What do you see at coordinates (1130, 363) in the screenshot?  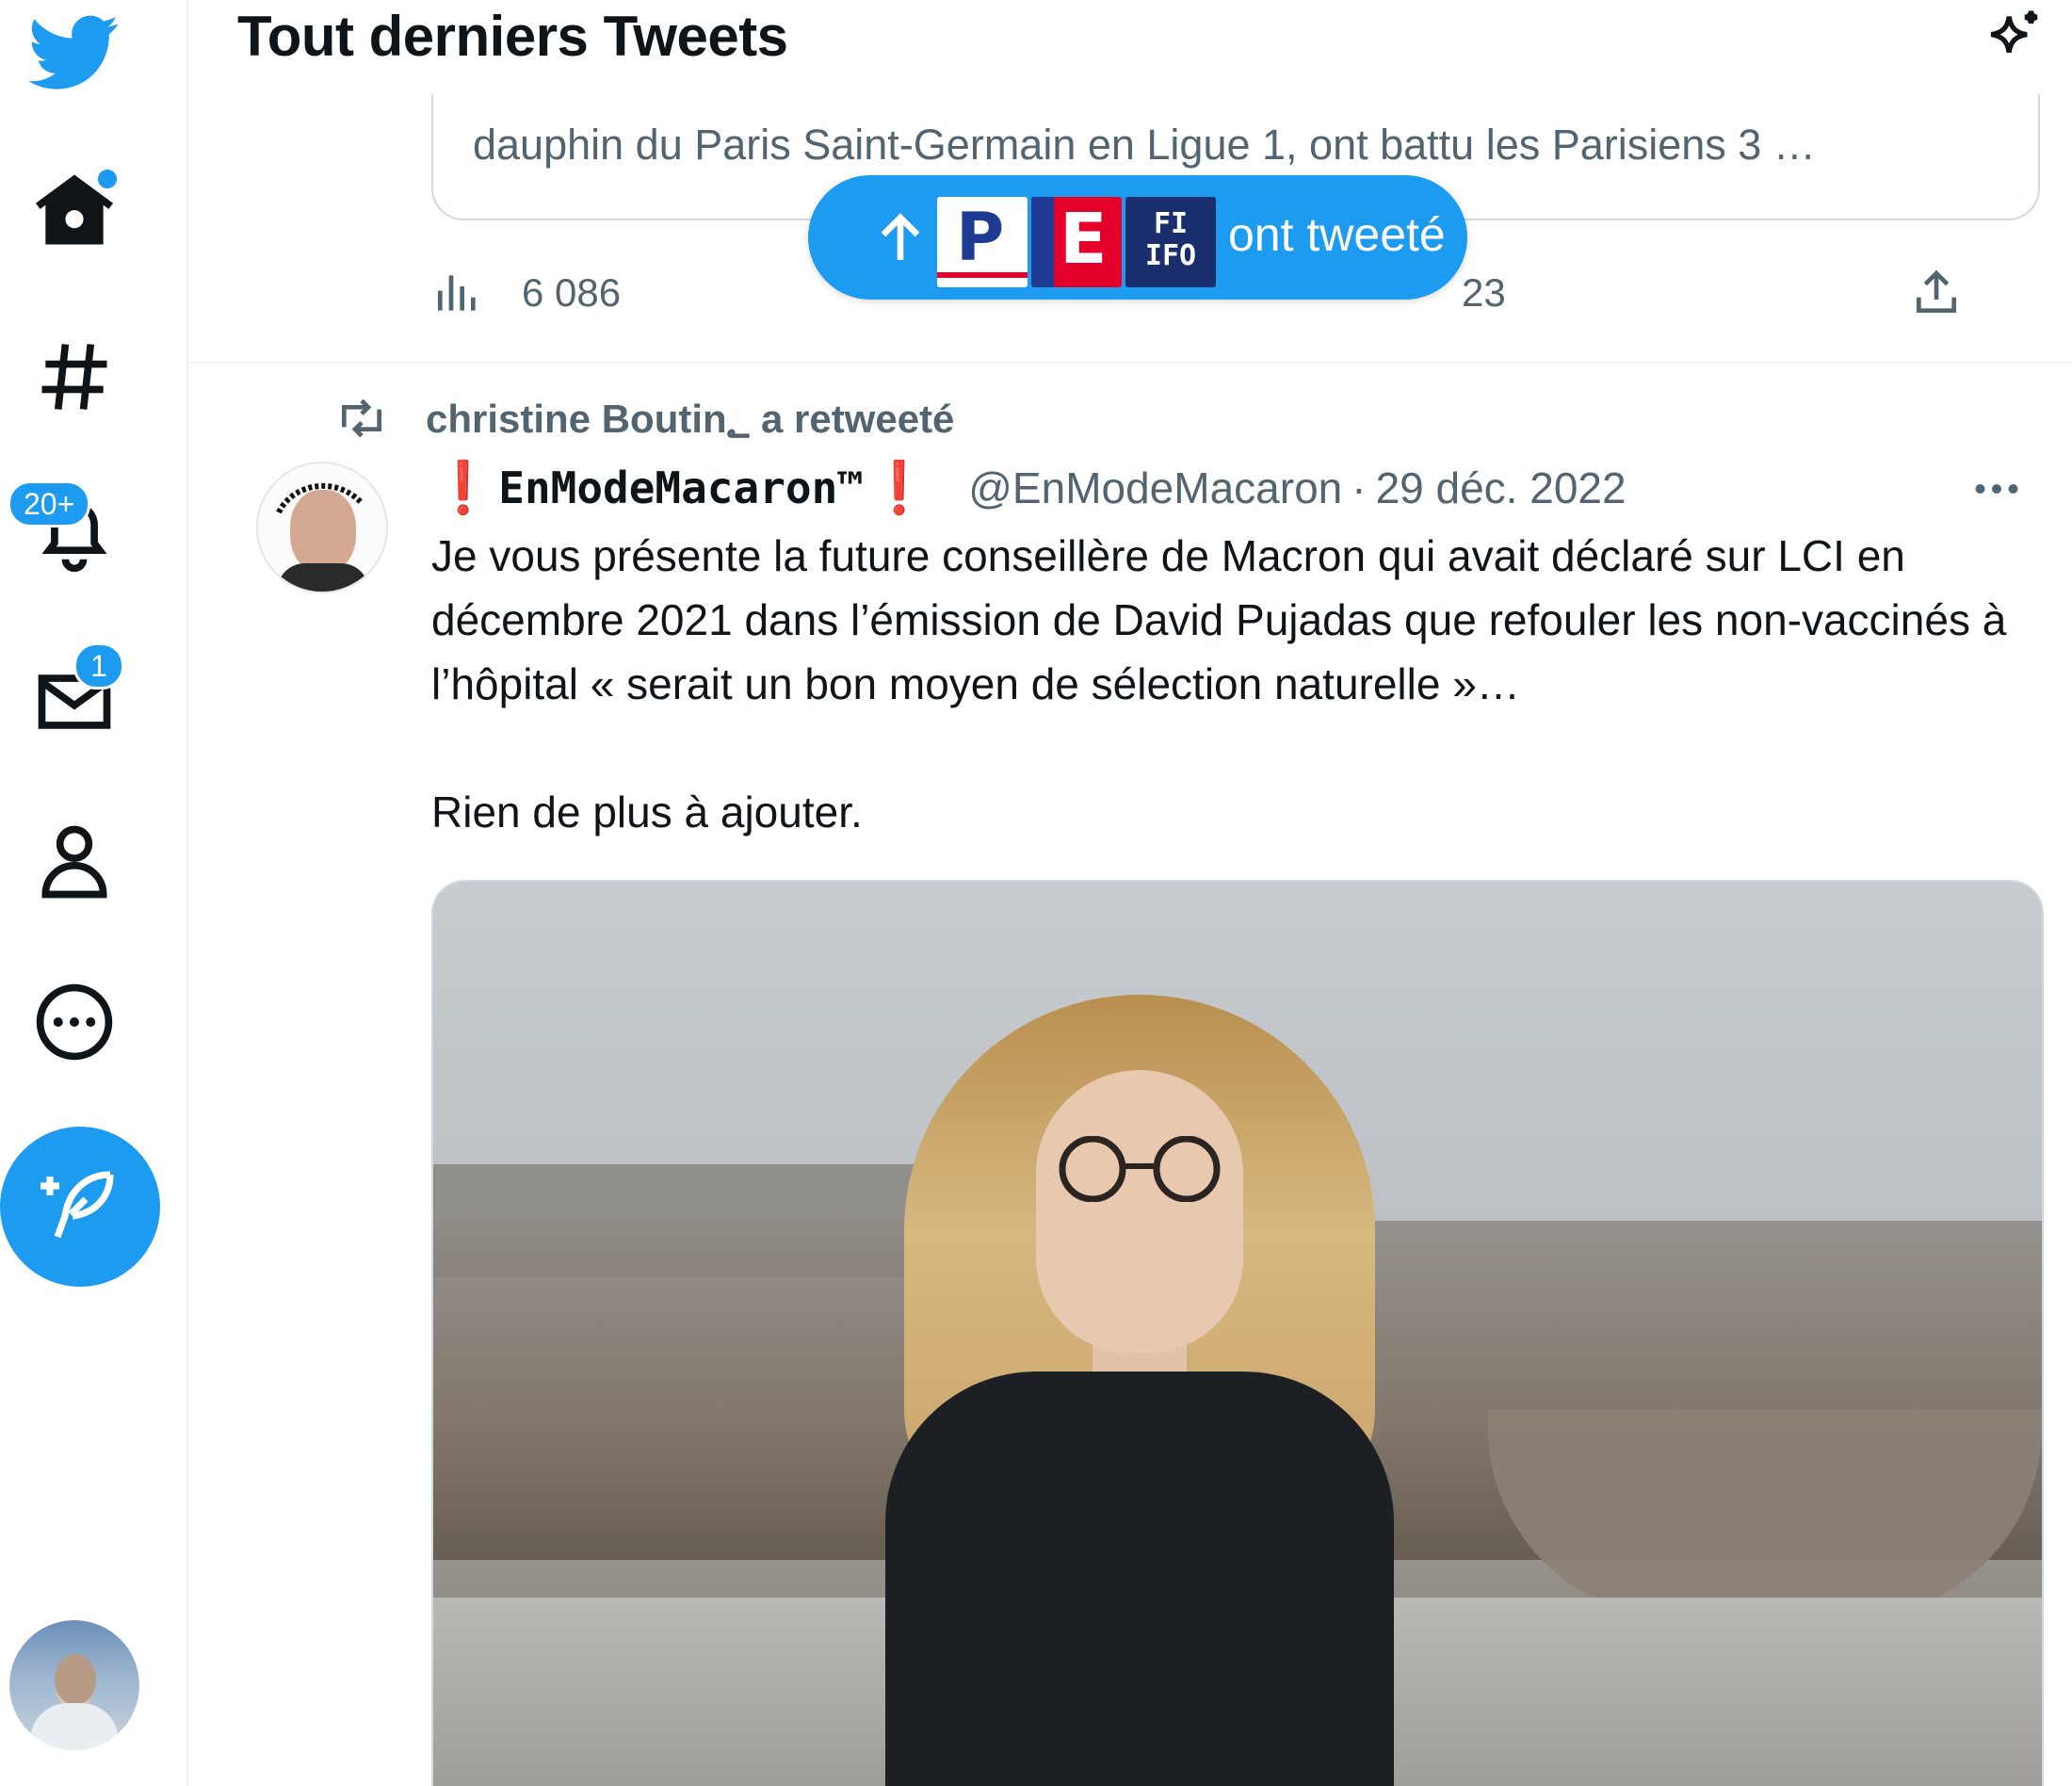 I see `tweet-divider` at bounding box center [1130, 363].